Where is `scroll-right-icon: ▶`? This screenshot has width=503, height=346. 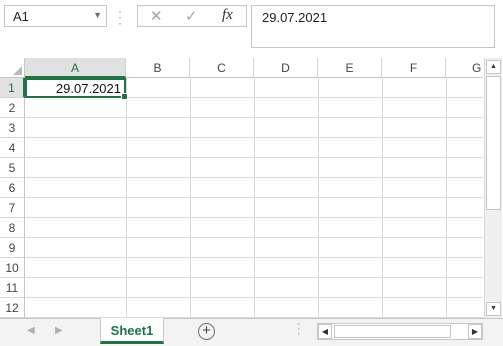
scroll-right-icon: ▶ is located at coordinates (475, 331).